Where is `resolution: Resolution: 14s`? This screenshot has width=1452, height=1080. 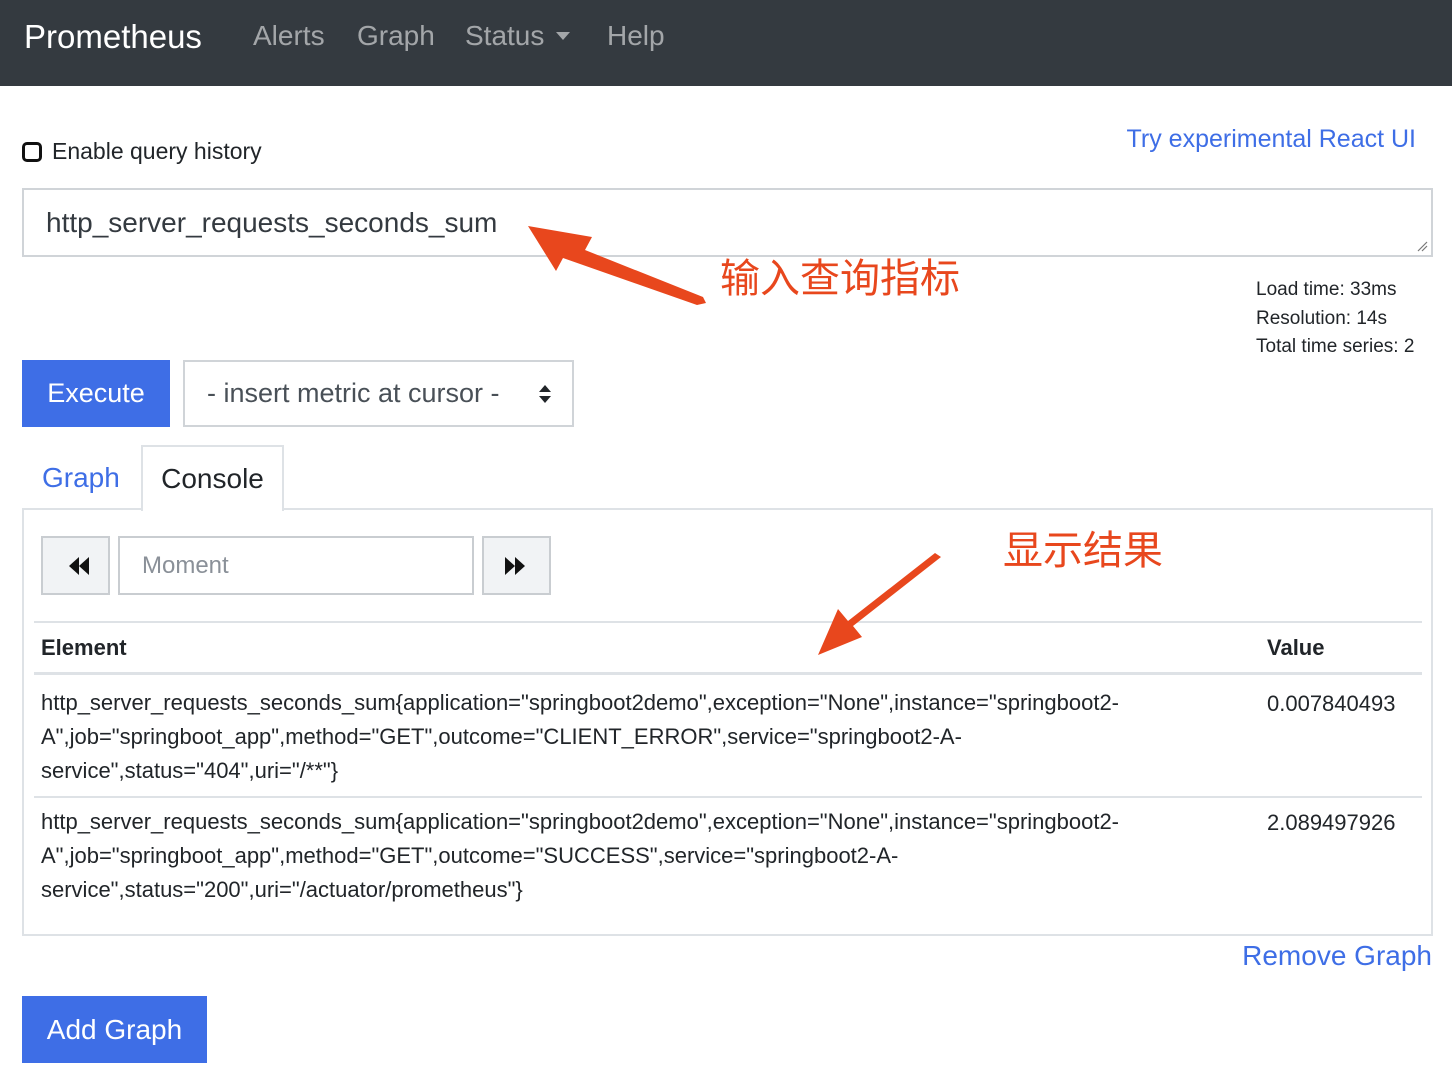
resolution: Resolution: 14s is located at coordinates (1321, 318).